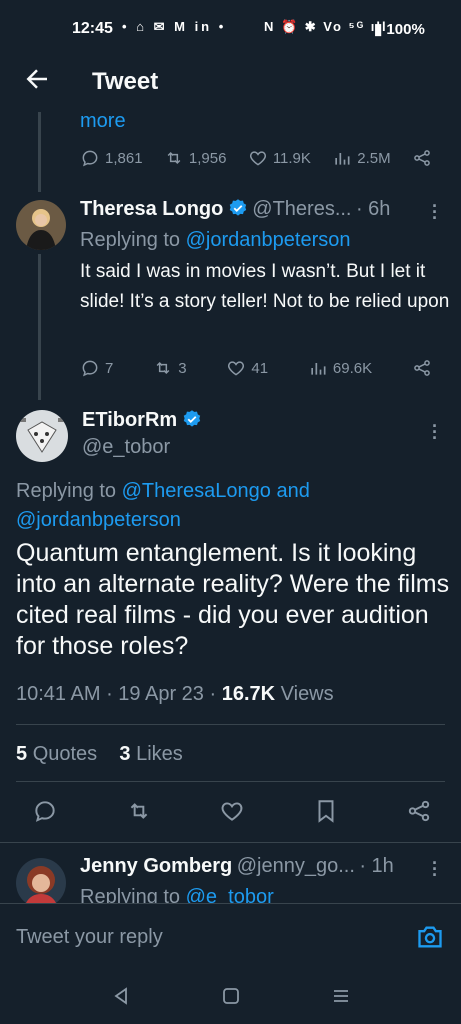  Describe the element at coordinates (121, 996) in the screenshot. I see `back-nav-icon` at that location.